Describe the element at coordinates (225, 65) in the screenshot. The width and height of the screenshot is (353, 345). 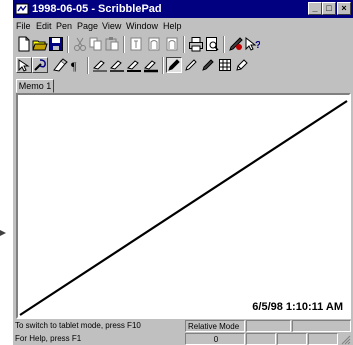
I see `grid-icon` at that location.